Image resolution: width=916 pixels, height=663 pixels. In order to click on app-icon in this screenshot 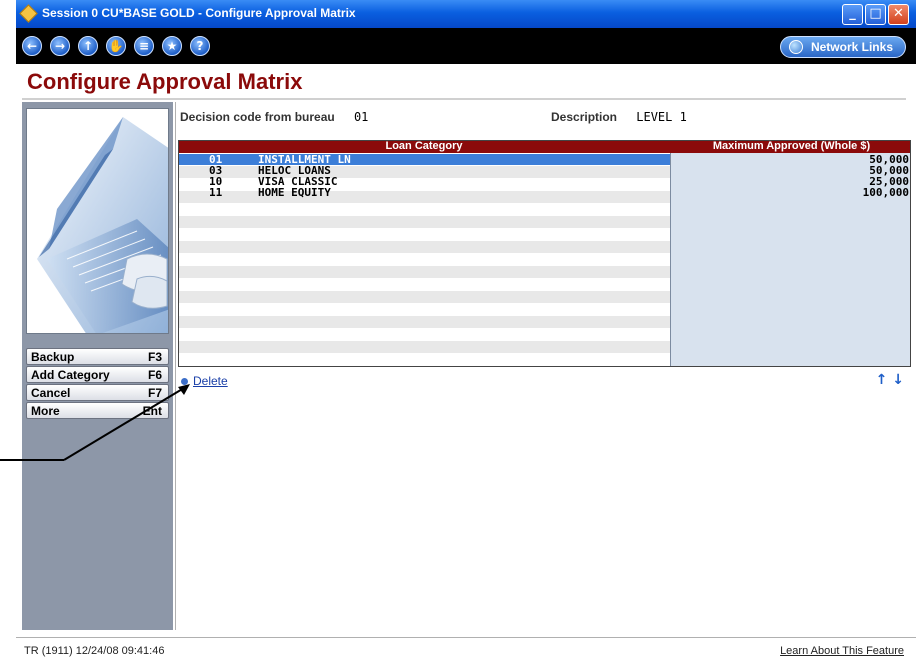, I will do `click(28, 13)`.